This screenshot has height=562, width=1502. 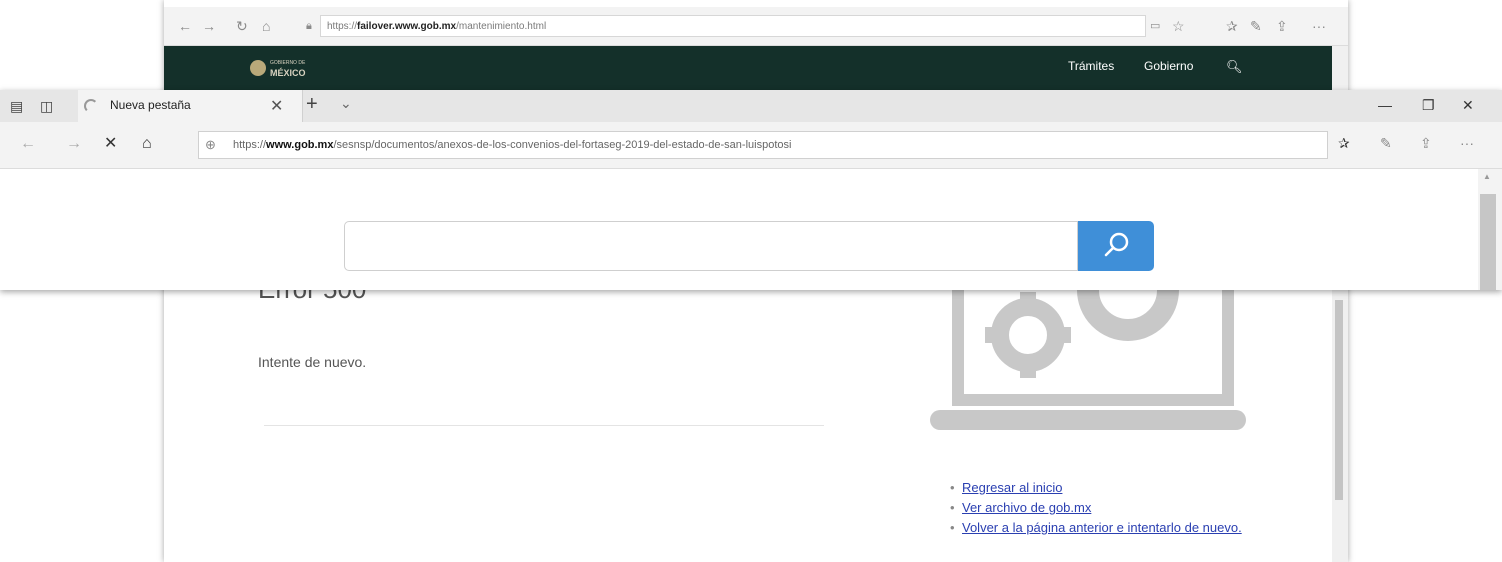 What do you see at coordinates (1026, 507) in the screenshot?
I see `link-ver-archivo: Ver archivo de gob.mx` at bounding box center [1026, 507].